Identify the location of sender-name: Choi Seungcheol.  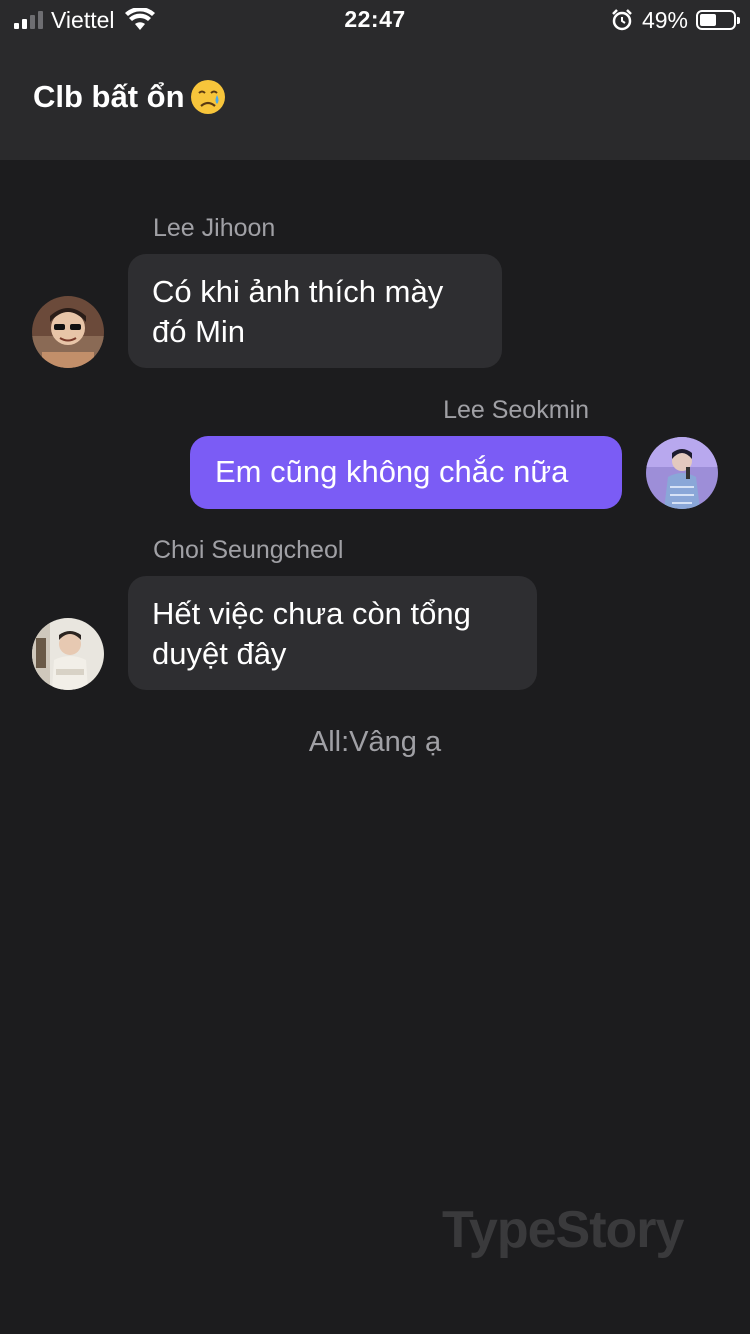
(248, 550).